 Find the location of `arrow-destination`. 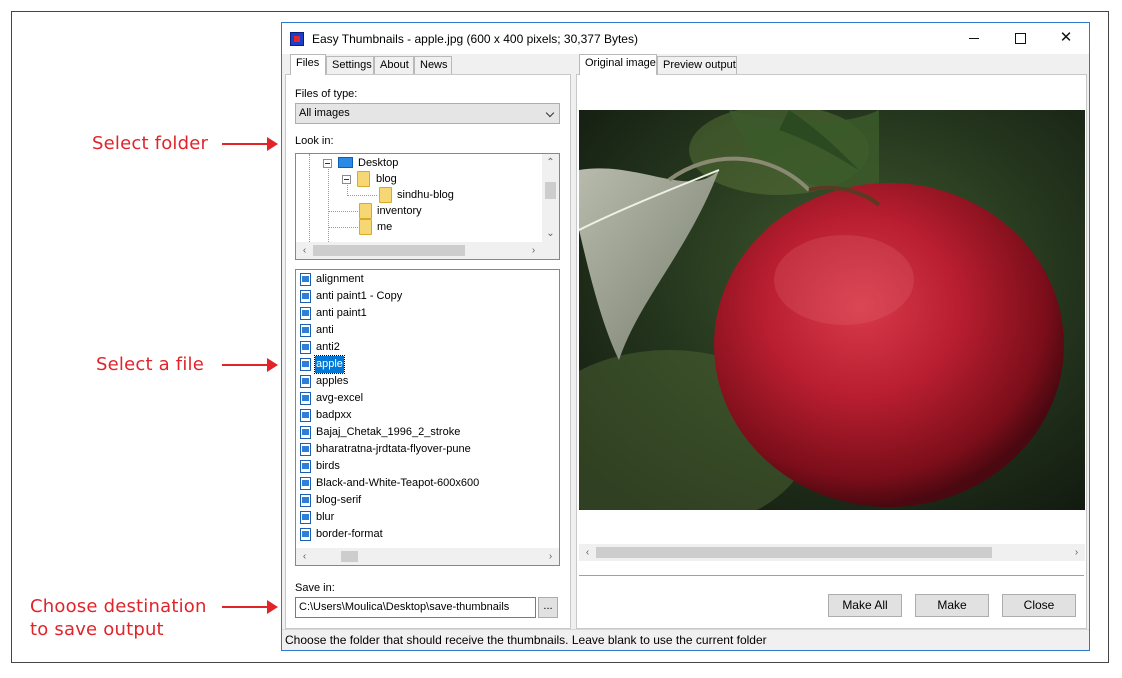

arrow-destination is located at coordinates (250, 607).